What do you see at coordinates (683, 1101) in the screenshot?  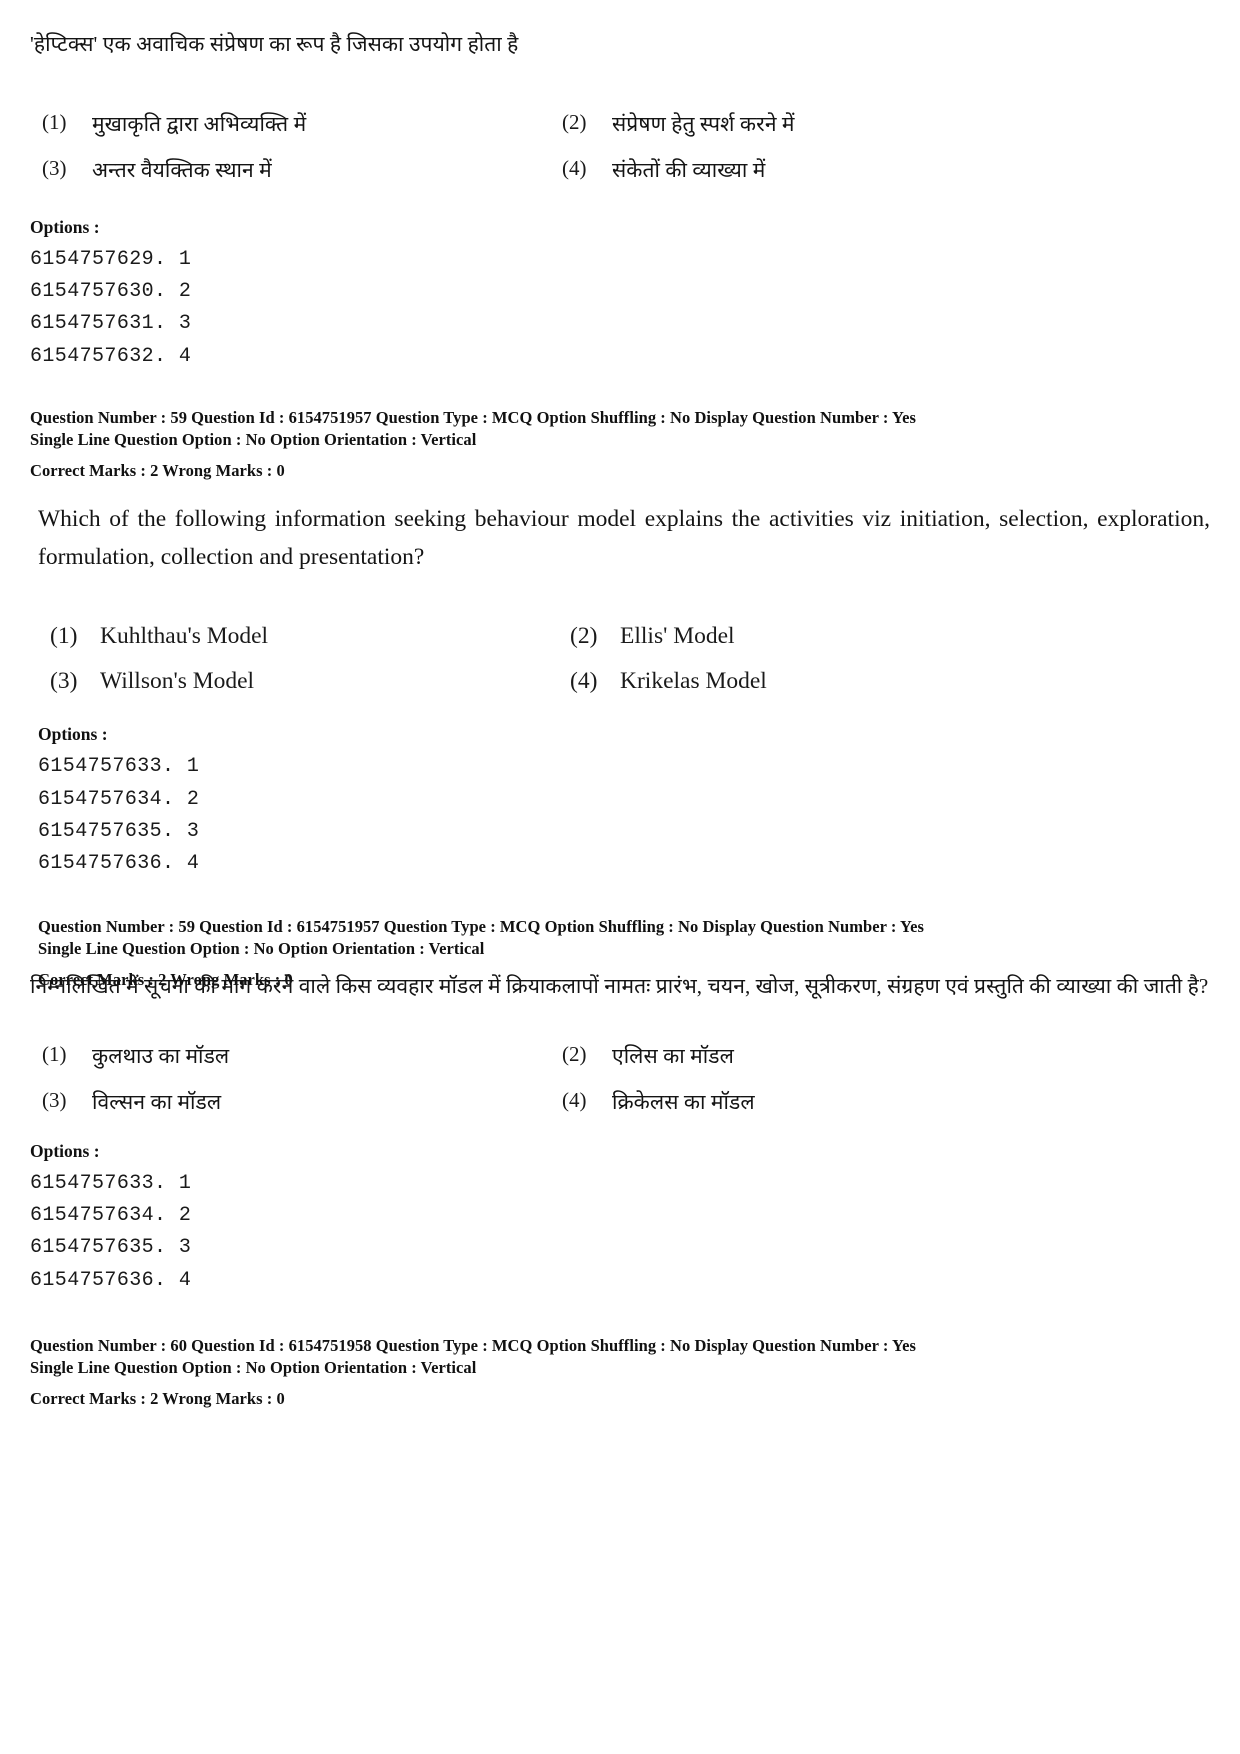 I see `option-label: क्रिकेलस का मॉडल` at bounding box center [683, 1101].